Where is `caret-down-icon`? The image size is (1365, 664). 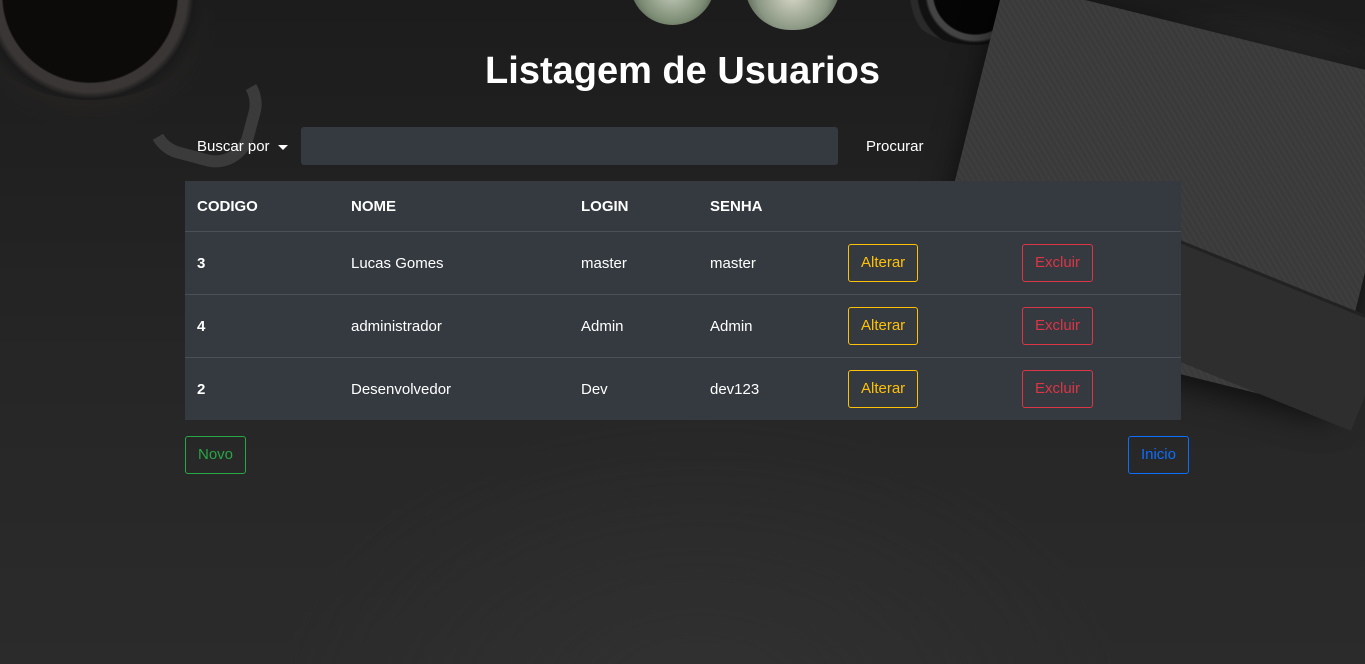
caret-down-icon is located at coordinates (282, 147).